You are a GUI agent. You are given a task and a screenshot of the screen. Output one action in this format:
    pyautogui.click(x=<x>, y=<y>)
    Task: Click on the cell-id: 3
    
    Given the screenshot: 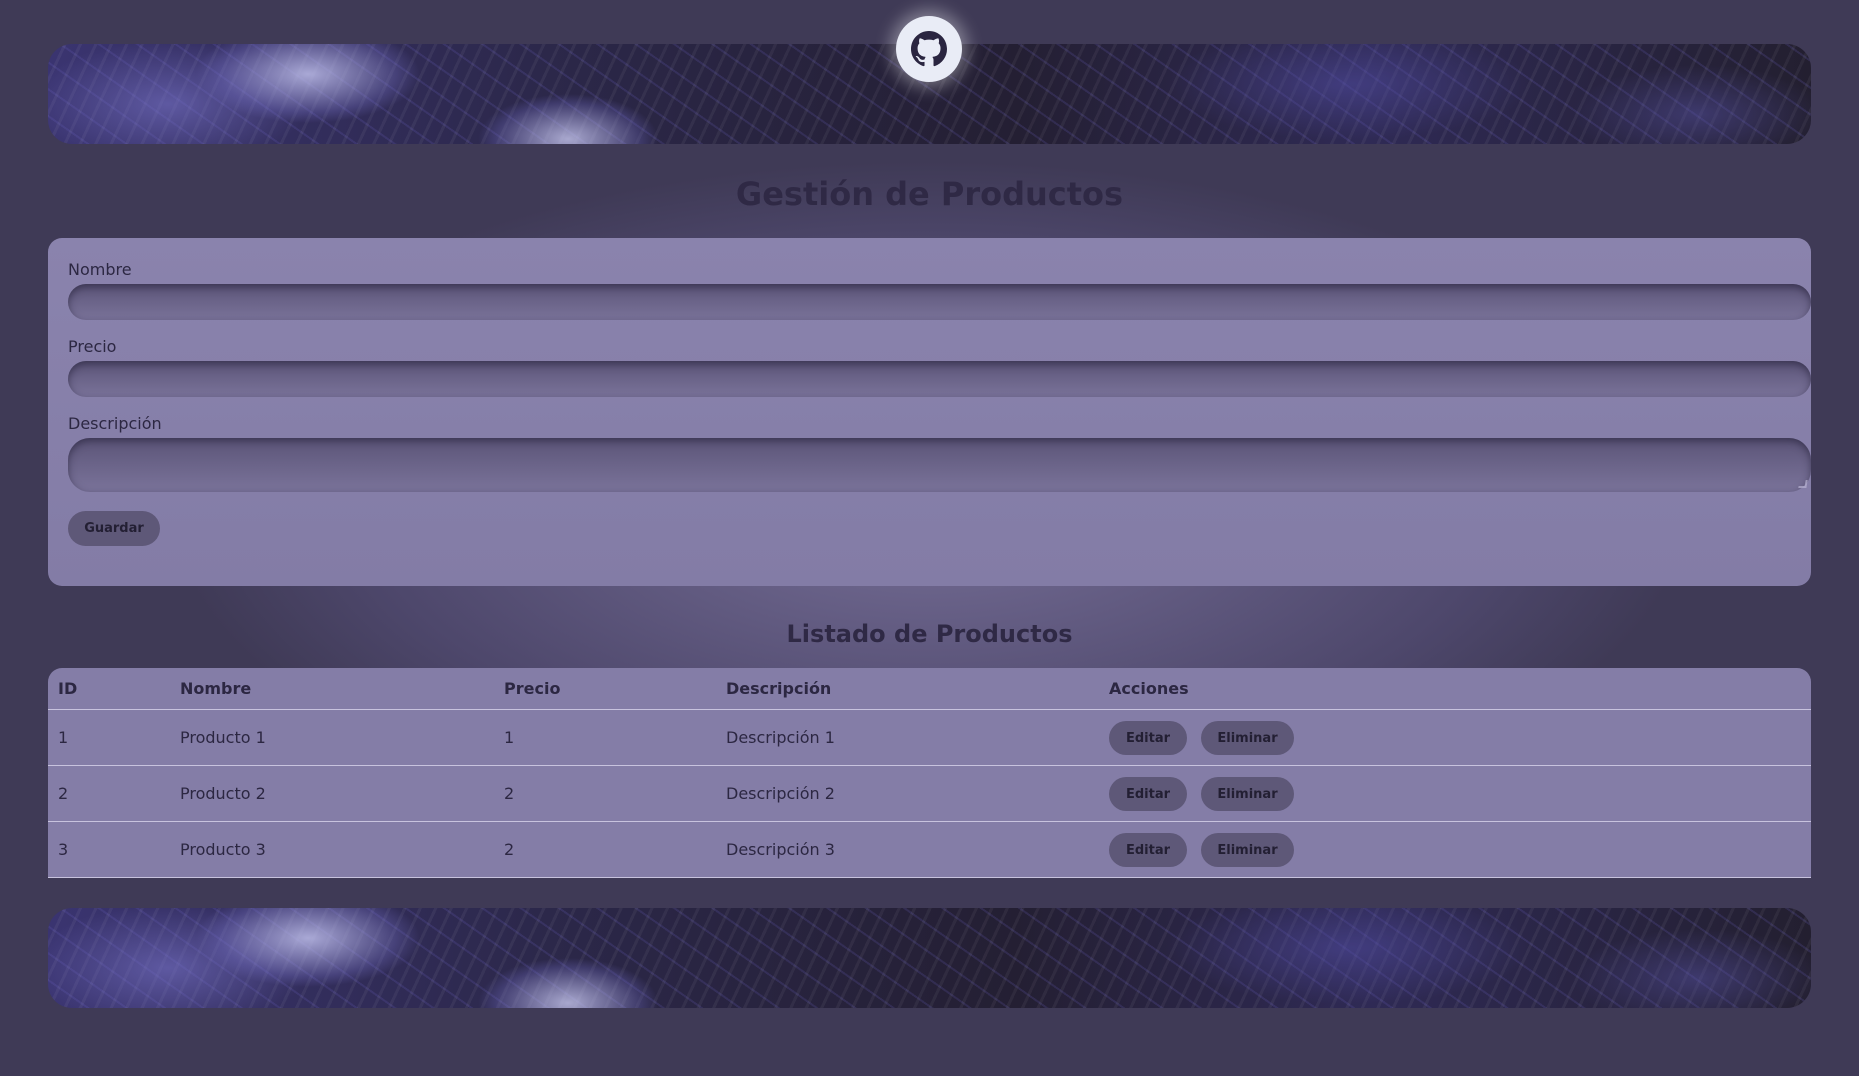 What is the action you would take?
    pyautogui.click(x=63, y=849)
    